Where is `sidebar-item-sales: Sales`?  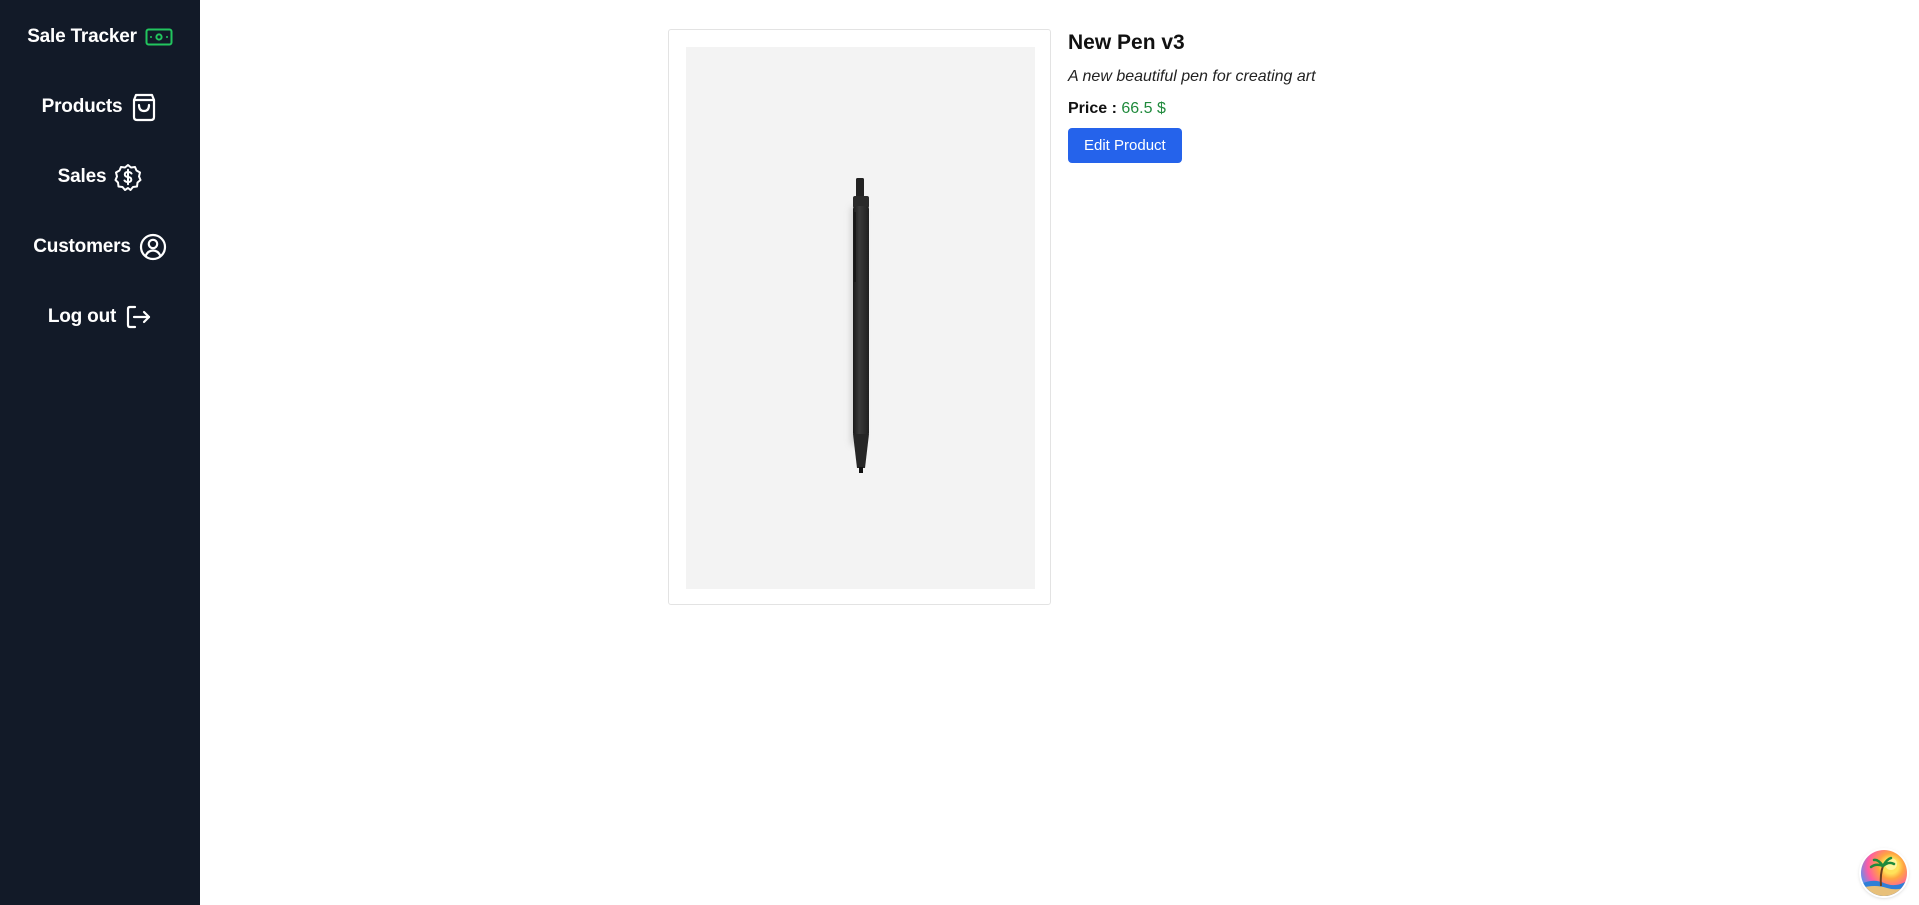 sidebar-item-sales: Sales is located at coordinates (100, 177).